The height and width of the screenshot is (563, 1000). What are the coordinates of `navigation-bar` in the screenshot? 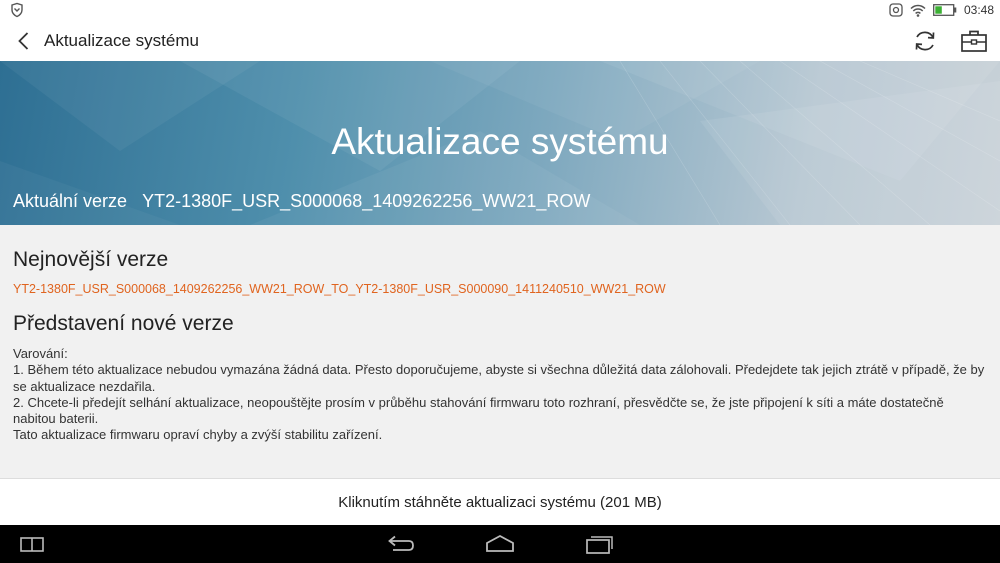 It's located at (500, 544).